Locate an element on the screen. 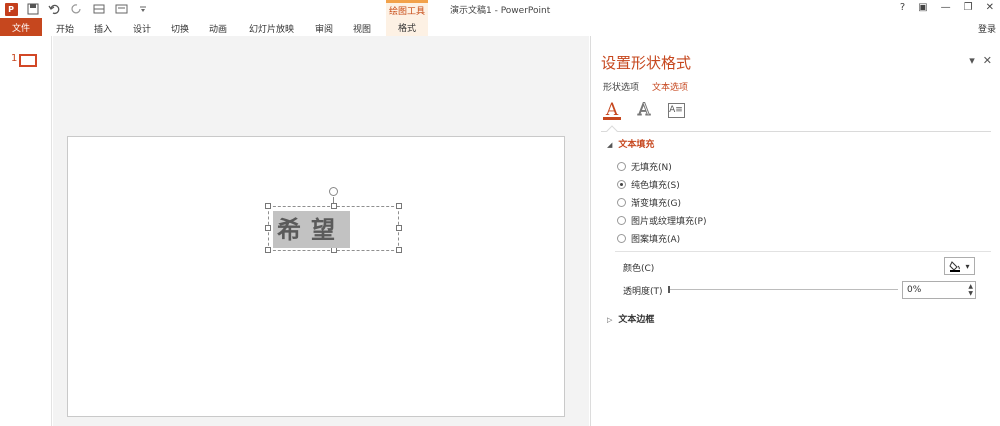 The height and width of the screenshot is (426, 1000). tab-format: 格式 is located at coordinates (407, 27).